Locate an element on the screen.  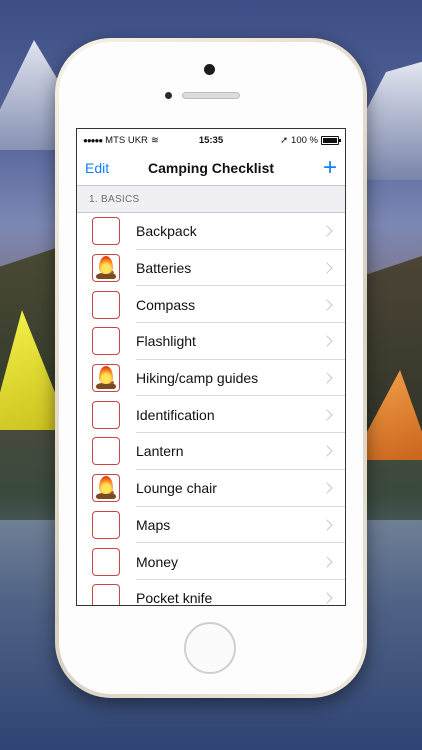
list-item: Money is located at coordinates (211, 561).